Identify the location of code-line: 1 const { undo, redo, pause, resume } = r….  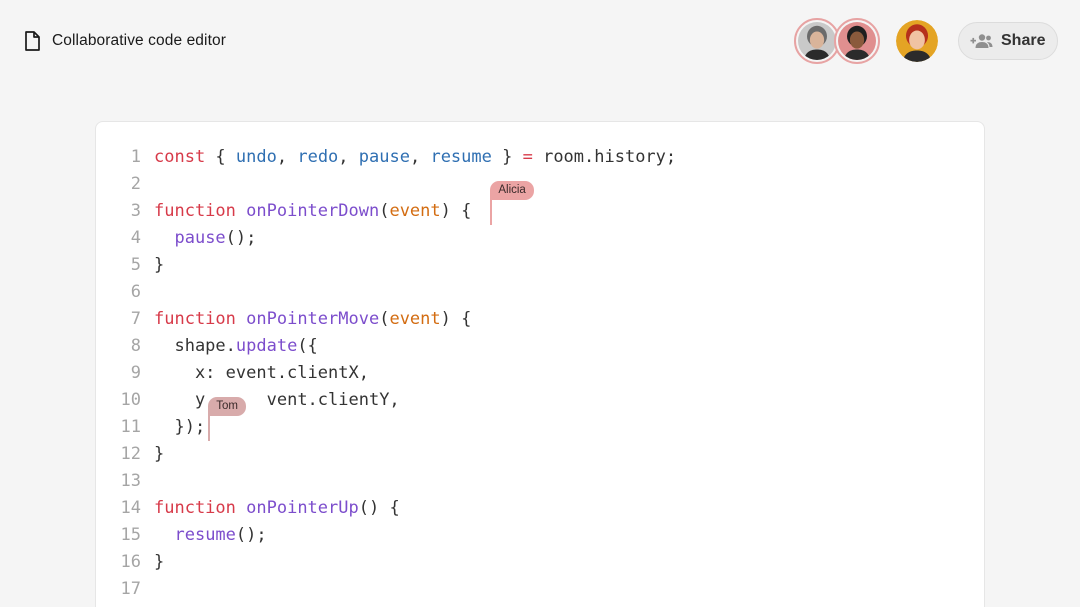
(540, 157).